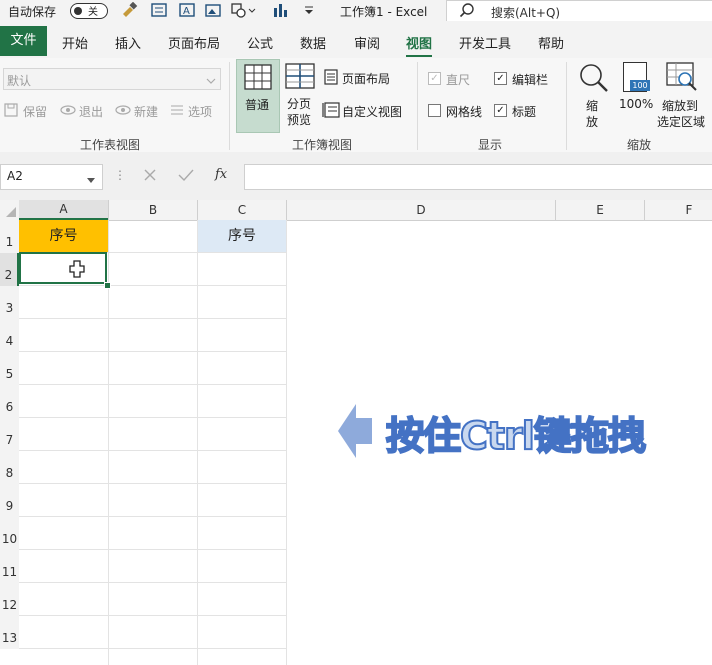 This screenshot has height=665, width=712. Describe the element at coordinates (372, 112) in the screenshot. I see `custom-view-label: 自定义视图` at that location.